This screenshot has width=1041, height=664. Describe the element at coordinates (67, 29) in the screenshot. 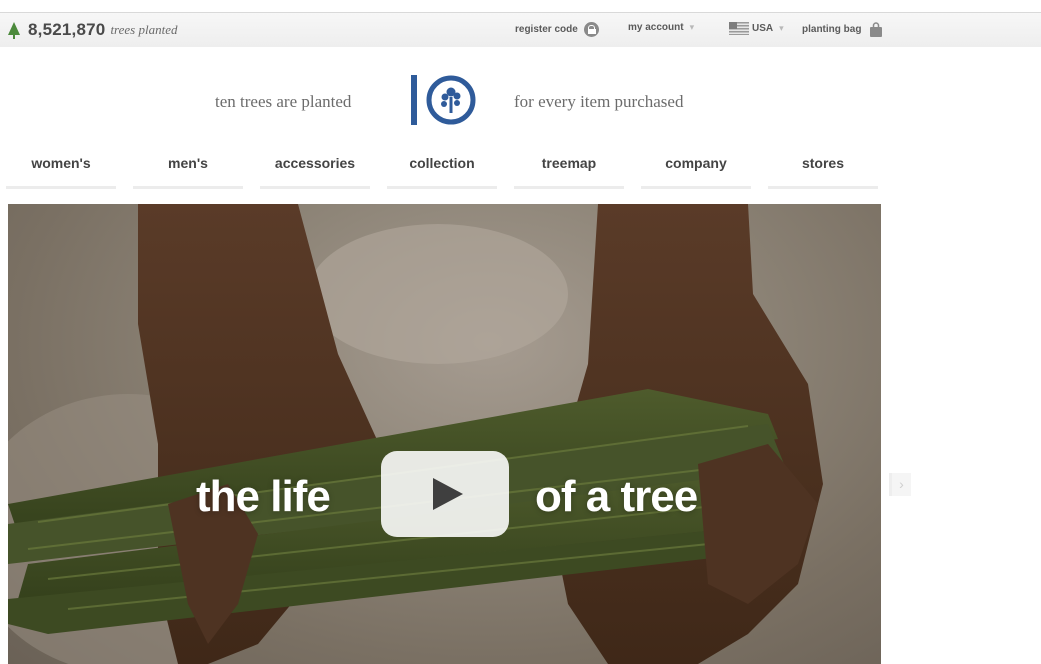

I see `tree-count: 8,521,870` at that location.